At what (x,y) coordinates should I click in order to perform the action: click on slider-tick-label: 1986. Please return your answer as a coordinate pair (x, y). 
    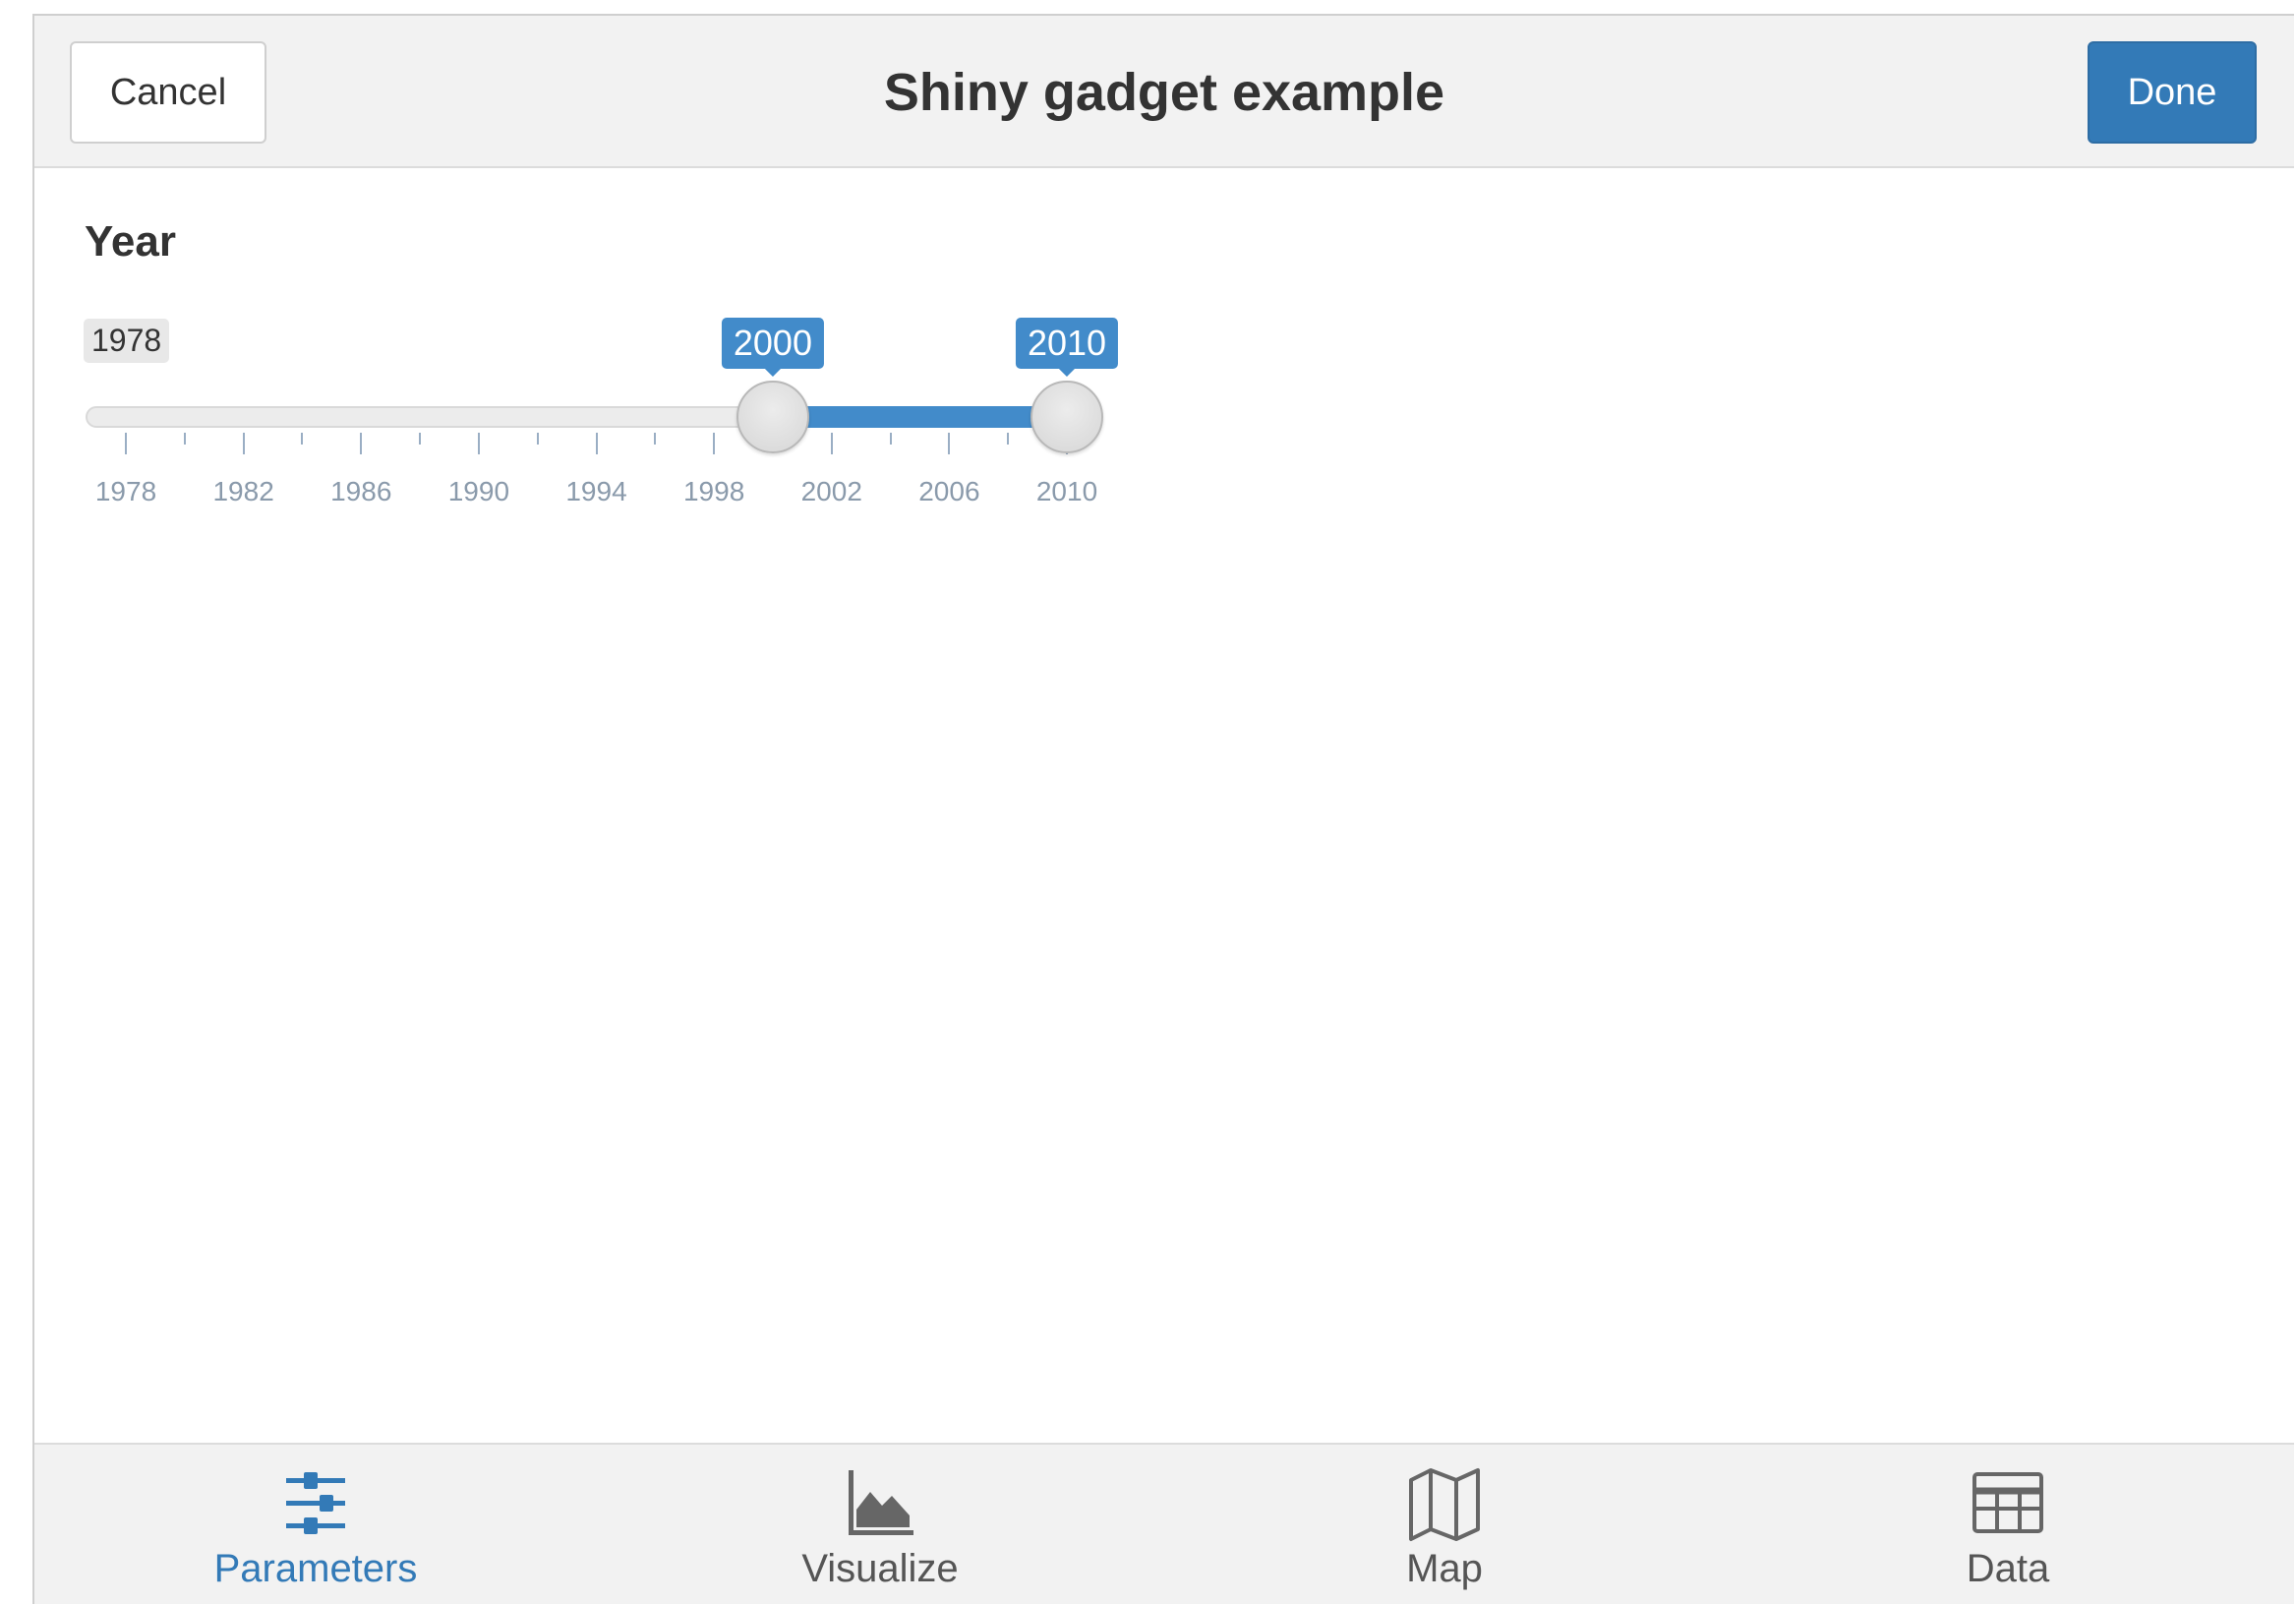
    Looking at the image, I should click on (361, 491).